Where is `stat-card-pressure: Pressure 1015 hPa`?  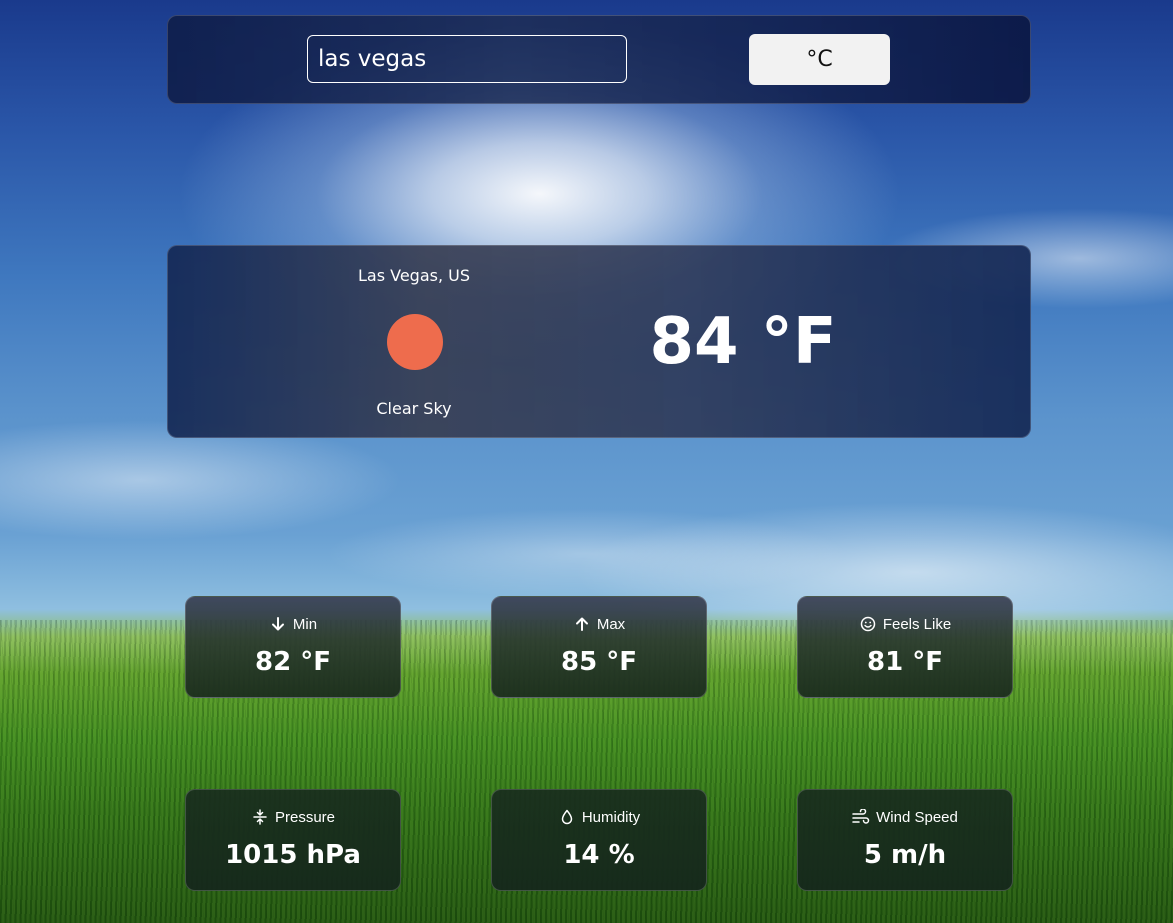
stat-card-pressure: Pressure 1015 hPa is located at coordinates (293, 840).